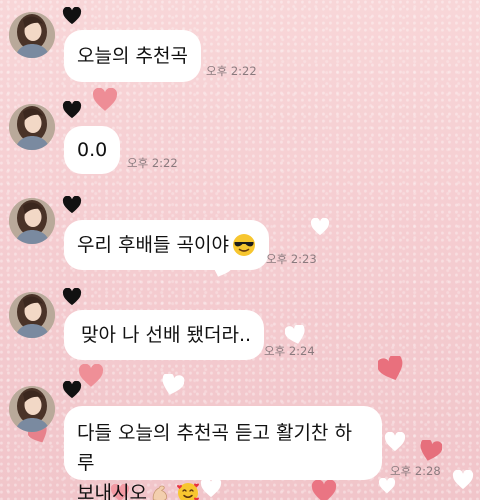  I want to click on message-bubble: 맞아 나 선배 됐더라.., so click(164, 335).